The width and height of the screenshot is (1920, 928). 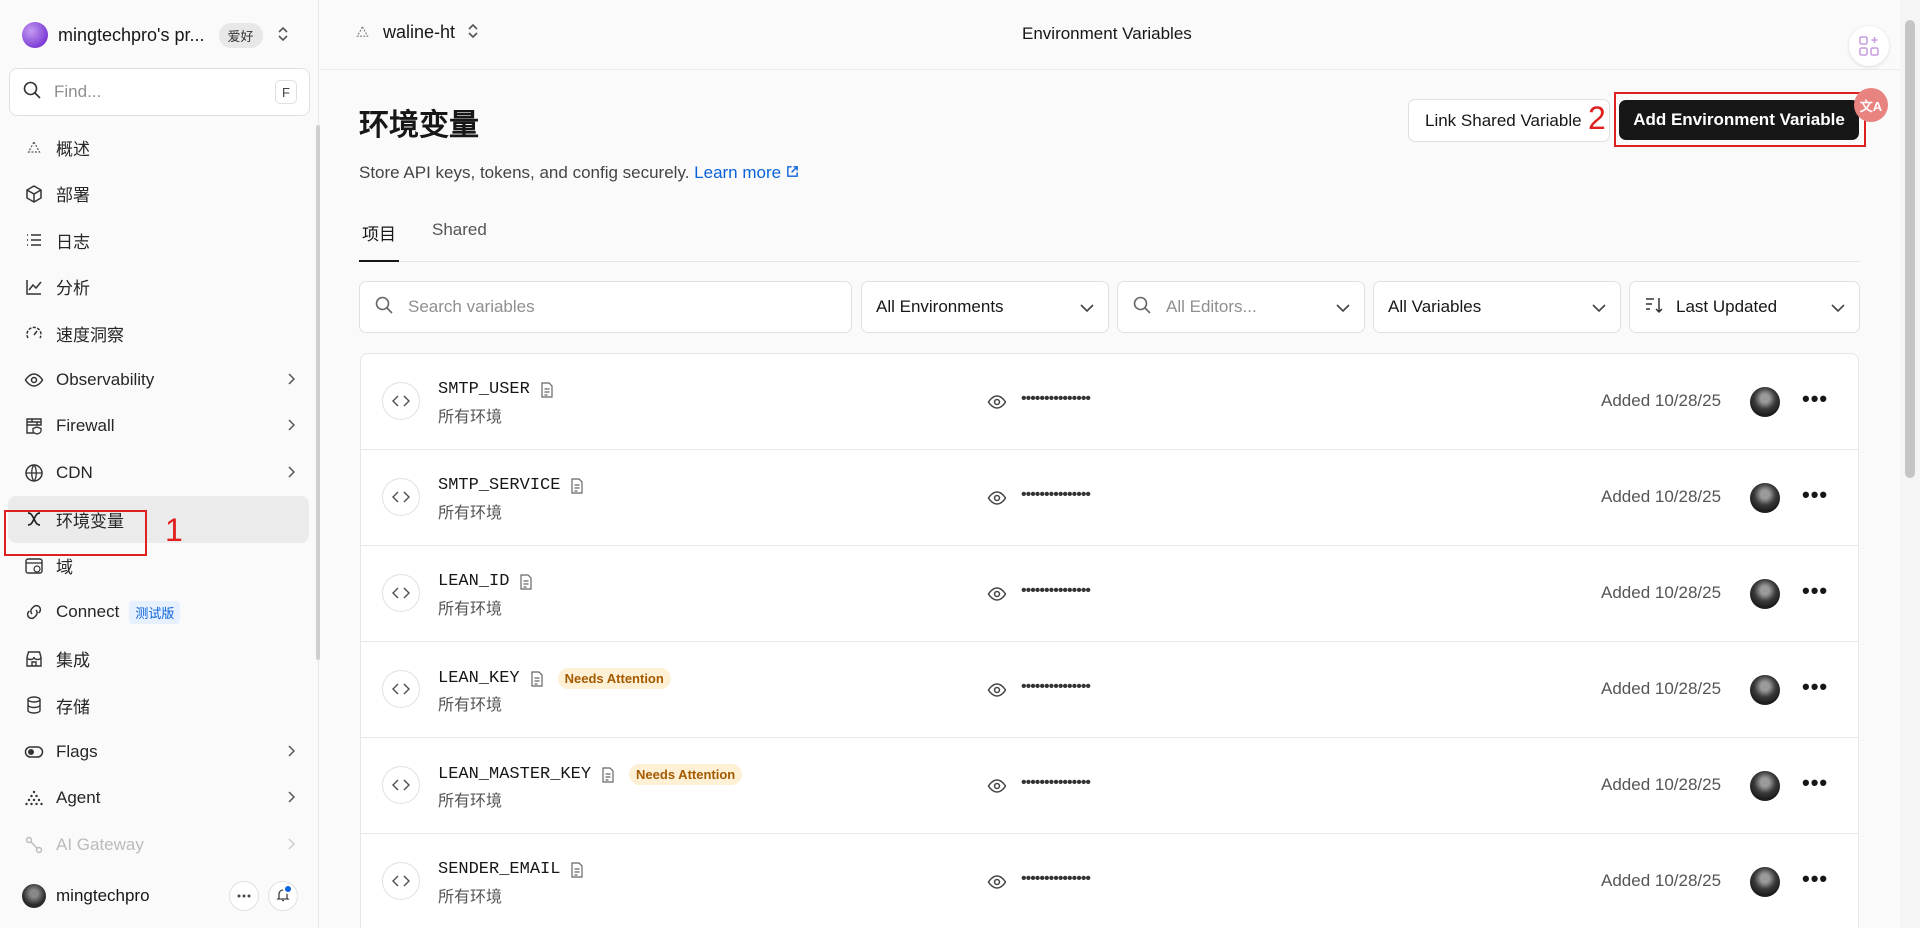 I want to click on find-shortcut-key: F, so click(x=286, y=92).